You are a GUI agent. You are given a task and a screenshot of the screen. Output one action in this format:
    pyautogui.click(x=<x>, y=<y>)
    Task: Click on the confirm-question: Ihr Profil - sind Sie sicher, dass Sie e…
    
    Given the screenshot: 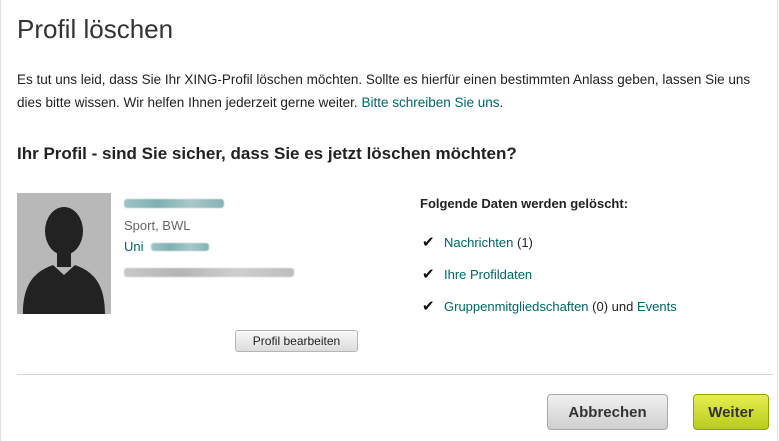 What is the action you would take?
    pyautogui.click(x=267, y=153)
    